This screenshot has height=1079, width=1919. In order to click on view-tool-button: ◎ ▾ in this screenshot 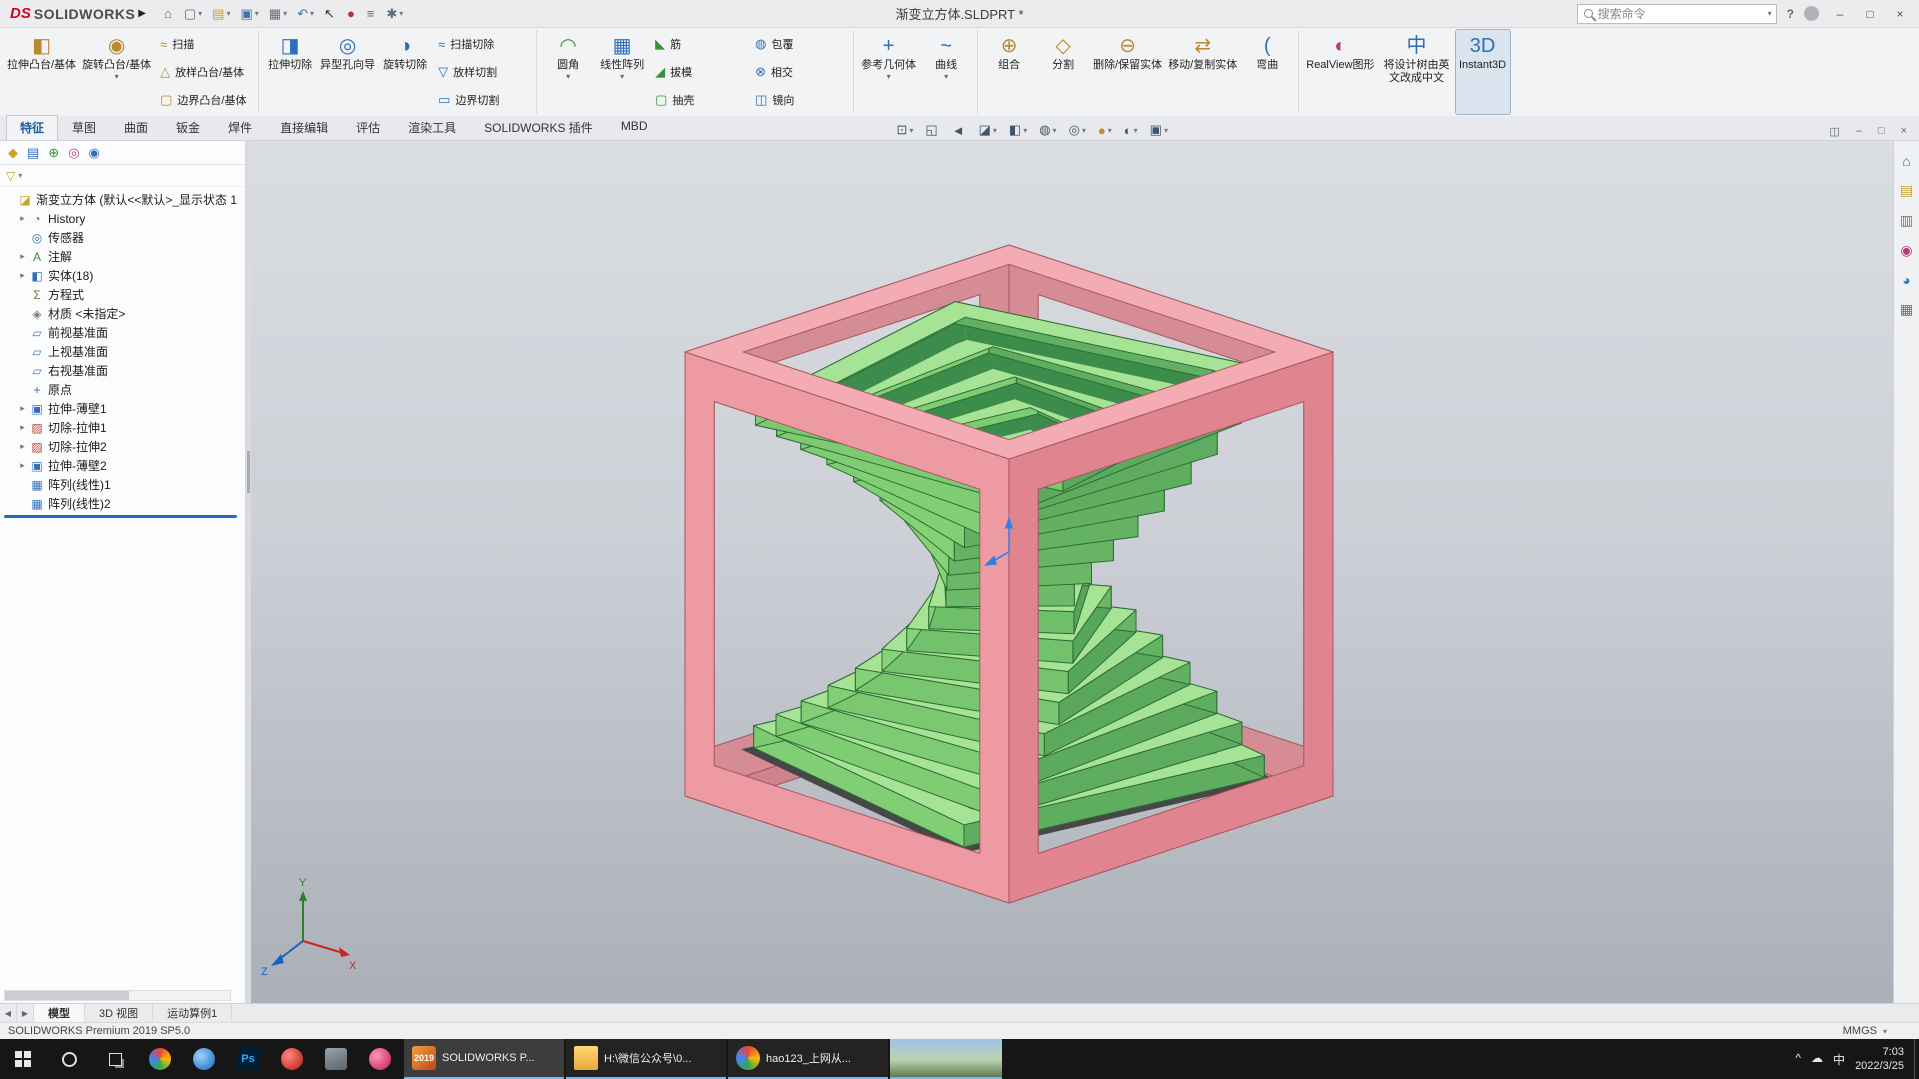, I will do `click(1077, 130)`.